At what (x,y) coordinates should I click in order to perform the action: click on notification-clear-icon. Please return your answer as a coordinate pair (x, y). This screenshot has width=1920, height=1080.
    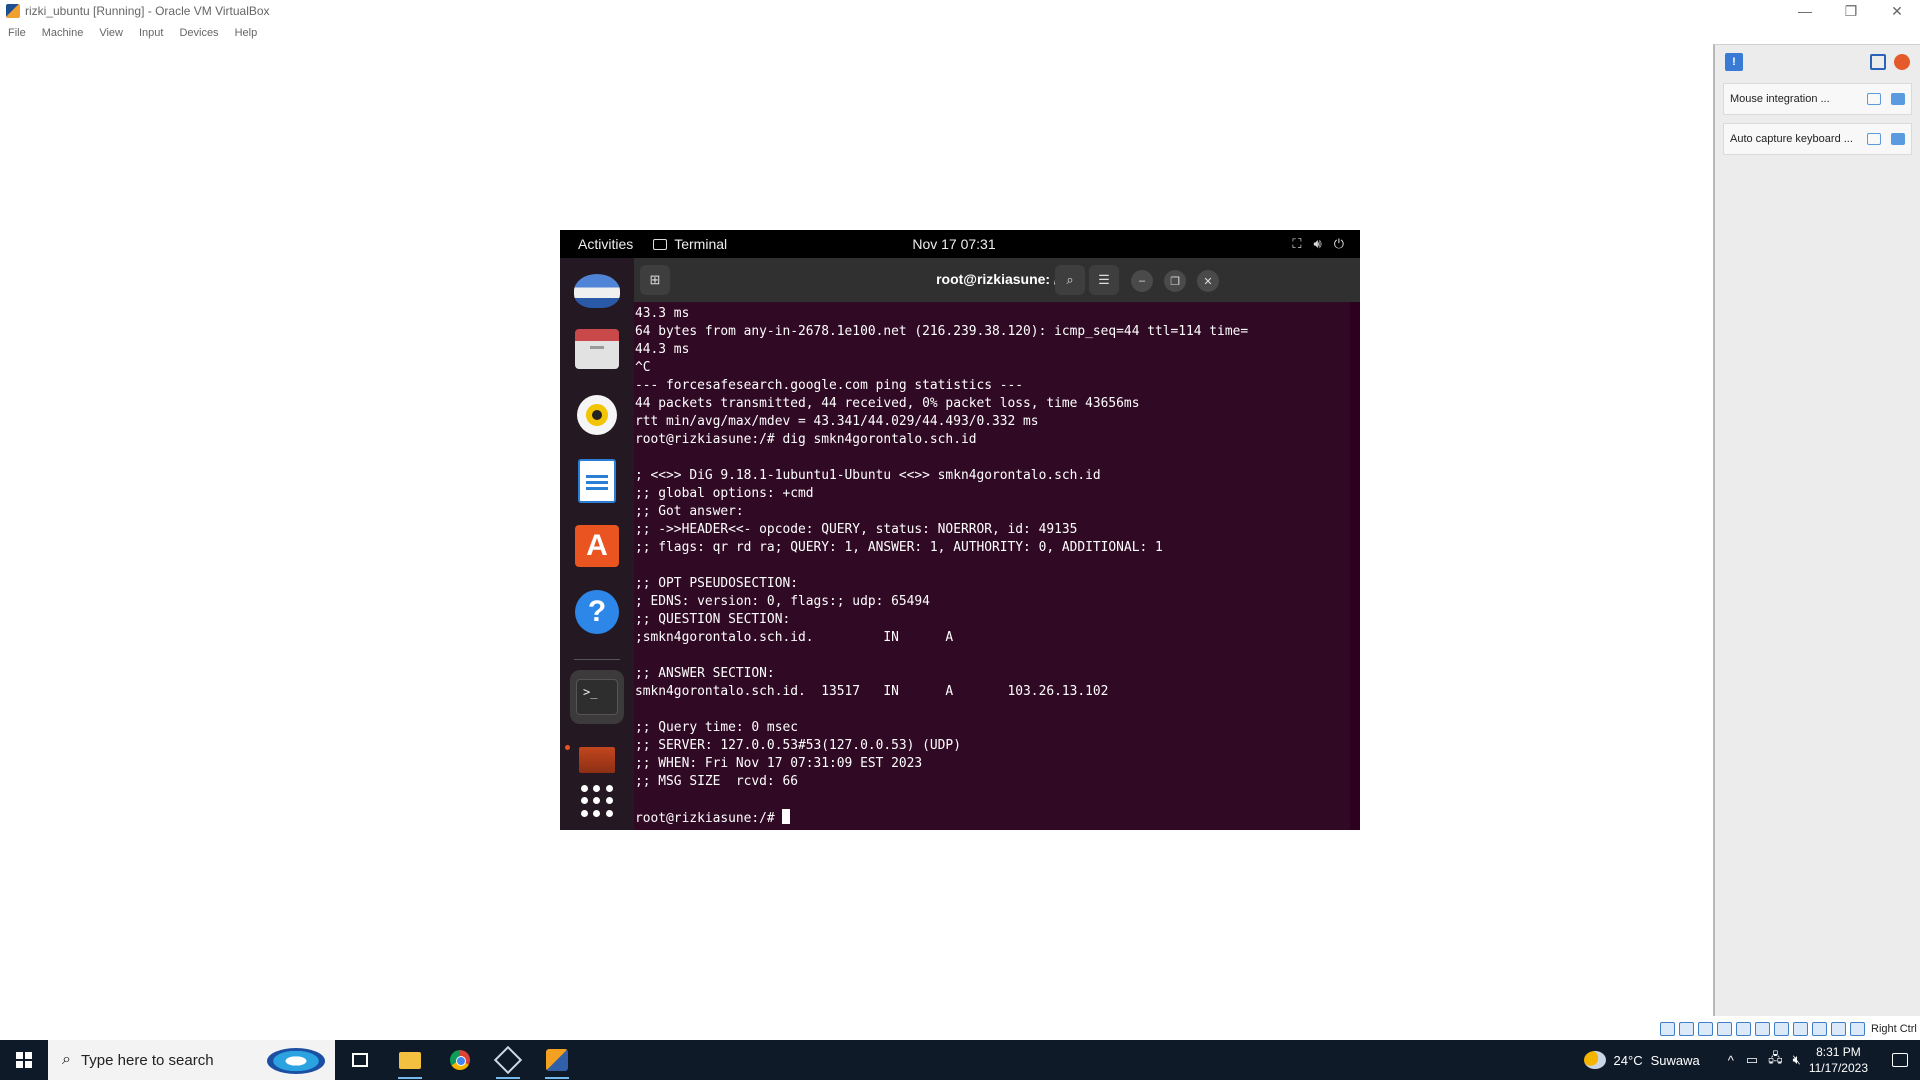
    Looking at the image, I should click on (1902, 62).